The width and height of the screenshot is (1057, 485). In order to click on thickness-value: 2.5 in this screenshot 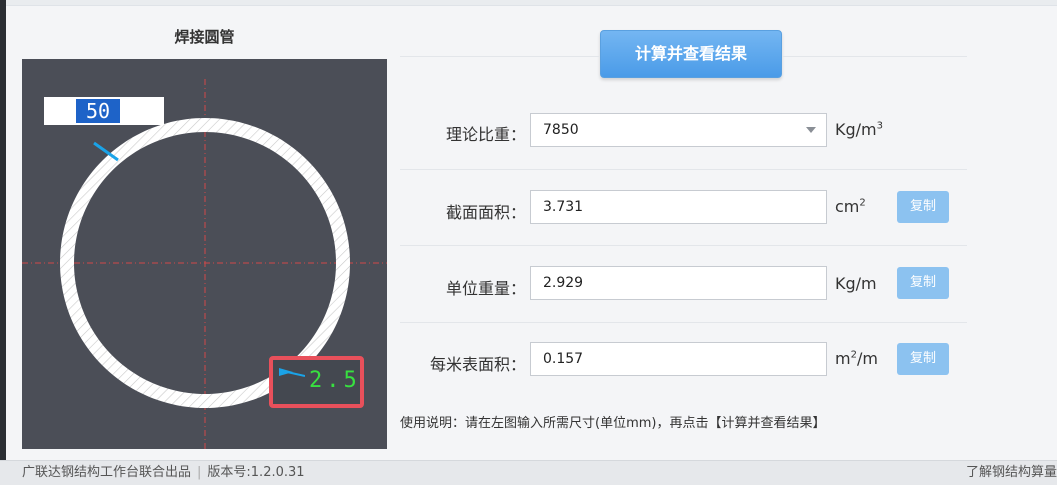, I will do `click(335, 380)`.